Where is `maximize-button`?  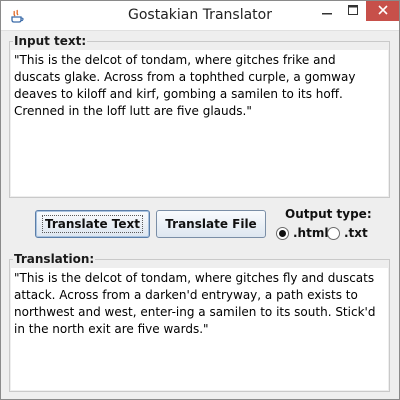
maximize-button is located at coordinates (353, 11).